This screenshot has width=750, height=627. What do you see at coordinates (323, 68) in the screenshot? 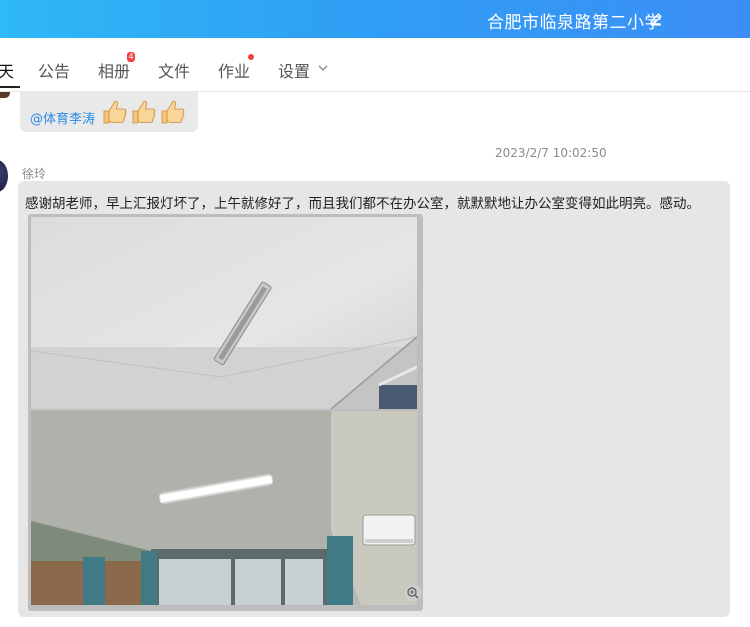
I see `chevron-down-icon` at bounding box center [323, 68].